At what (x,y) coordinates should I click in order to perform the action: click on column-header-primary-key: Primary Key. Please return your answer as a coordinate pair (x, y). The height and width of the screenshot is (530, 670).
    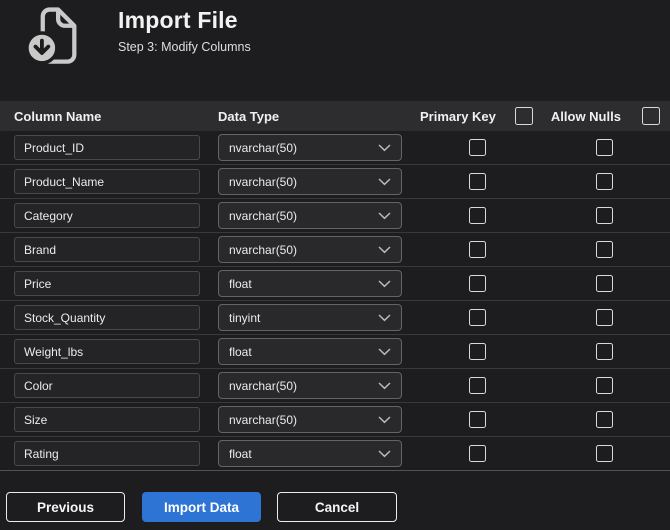
    Looking at the image, I should click on (458, 116).